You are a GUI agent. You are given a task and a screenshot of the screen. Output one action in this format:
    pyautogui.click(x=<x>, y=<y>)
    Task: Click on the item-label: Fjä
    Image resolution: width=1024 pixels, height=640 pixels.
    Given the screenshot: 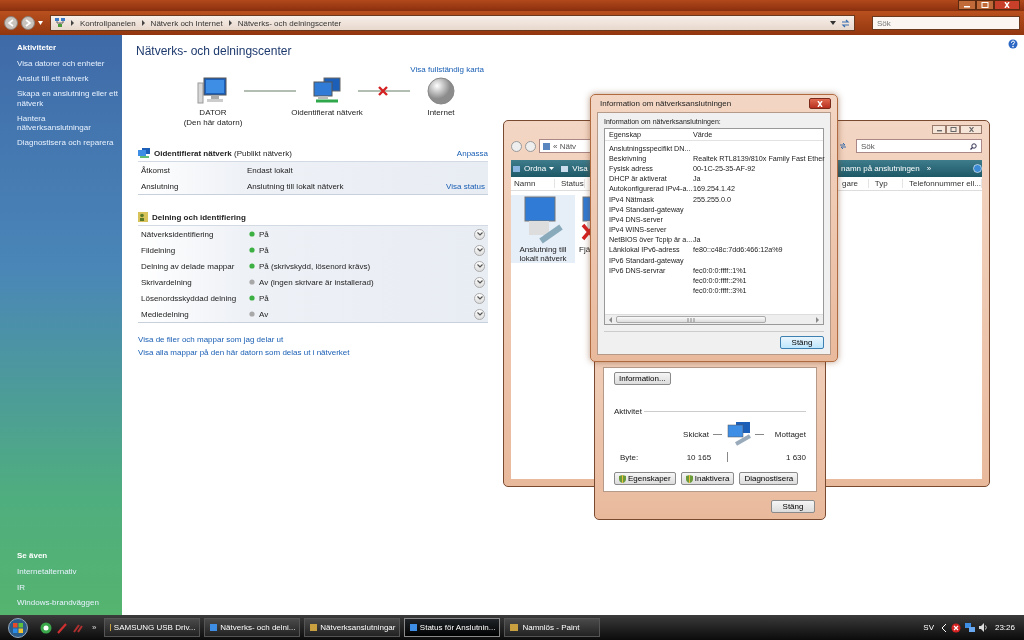 What is the action you would take?
    pyautogui.click(x=585, y=250)
    